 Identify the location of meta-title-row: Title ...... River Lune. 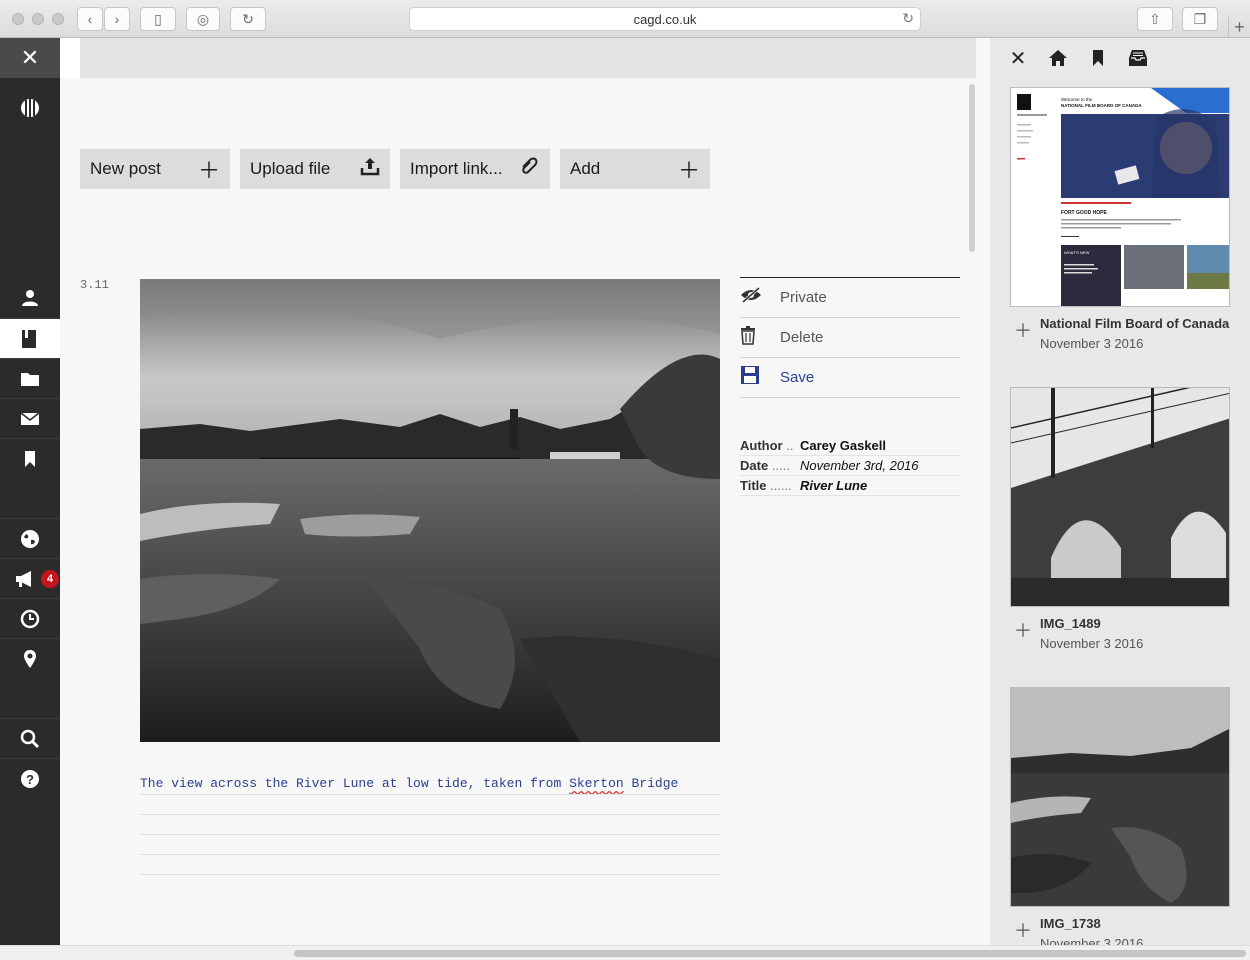
(850, 486).